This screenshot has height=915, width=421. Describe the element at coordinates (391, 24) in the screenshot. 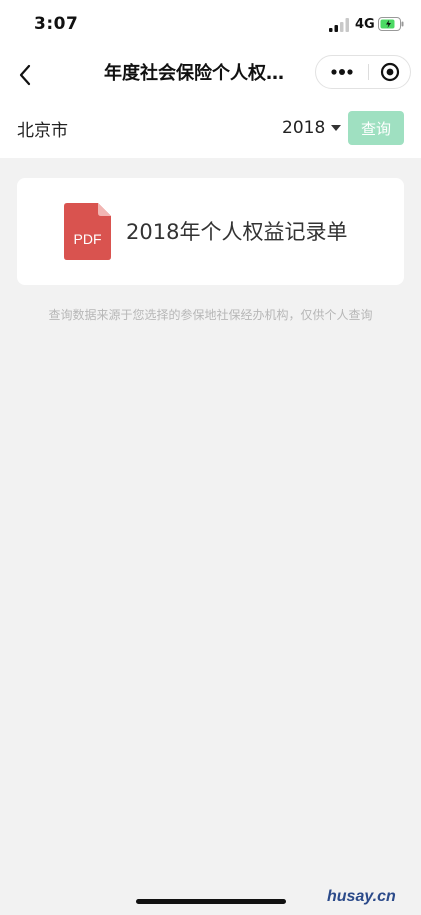

I see `battery-icon` at that location.